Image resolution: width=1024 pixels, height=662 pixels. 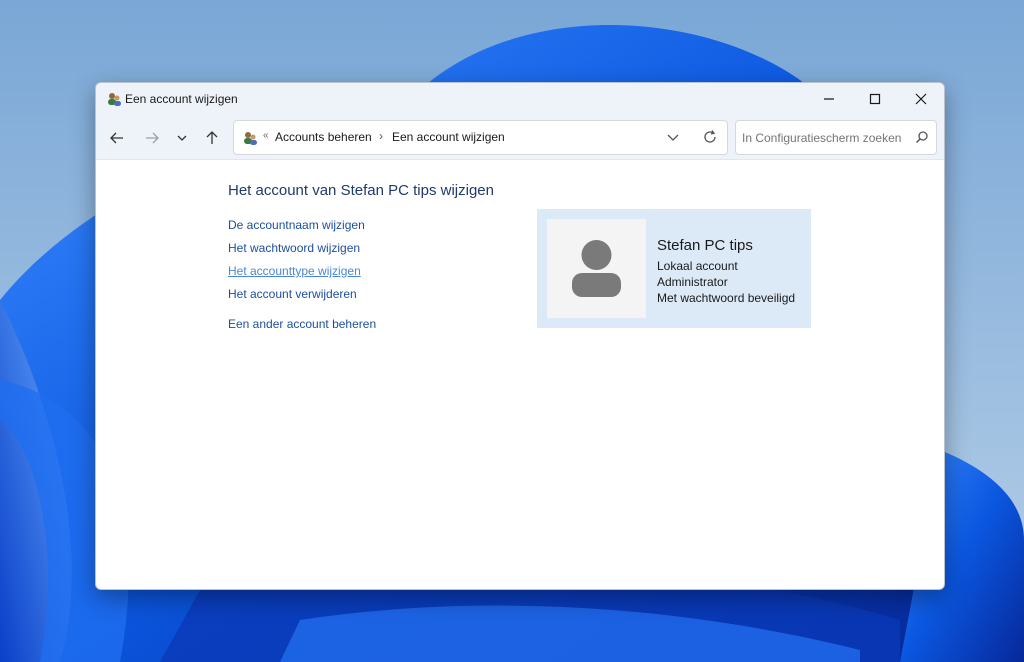 I want to click on arrow-right-icon, so click(x=152, y=138).